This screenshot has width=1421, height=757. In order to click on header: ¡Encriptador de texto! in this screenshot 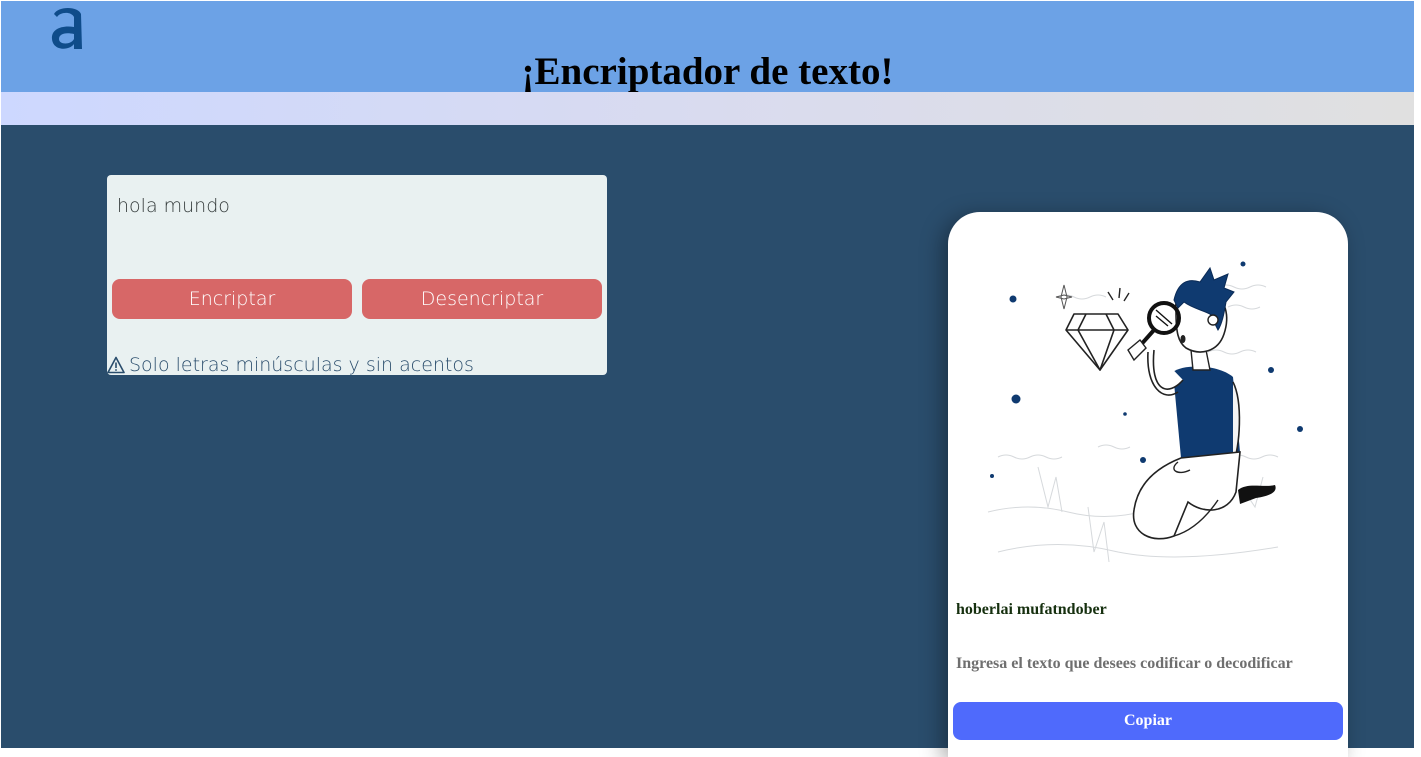, I will do `click(707, 47)`.